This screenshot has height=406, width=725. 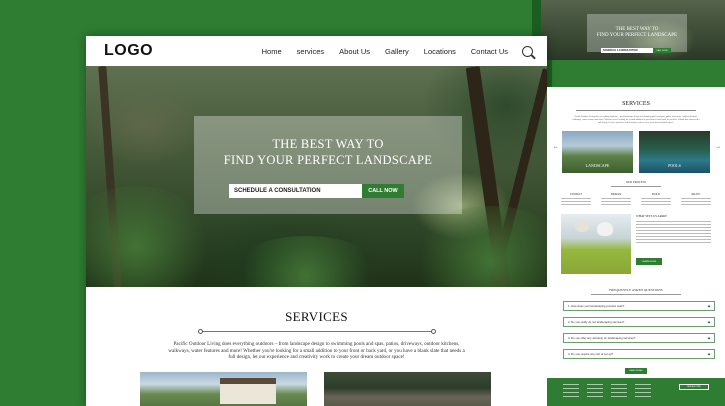 I want to click on hero-cta: SCHEDULE A CONSULTATION CALL NOW, so click(x=316, y=191).